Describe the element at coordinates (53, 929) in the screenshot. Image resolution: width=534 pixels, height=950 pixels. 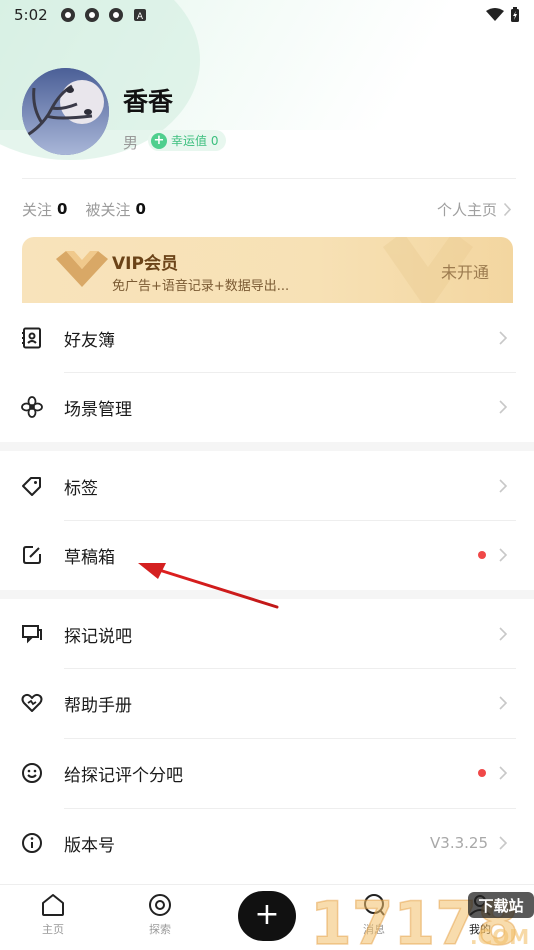
I see `nav-label-home: 主页` at that location.